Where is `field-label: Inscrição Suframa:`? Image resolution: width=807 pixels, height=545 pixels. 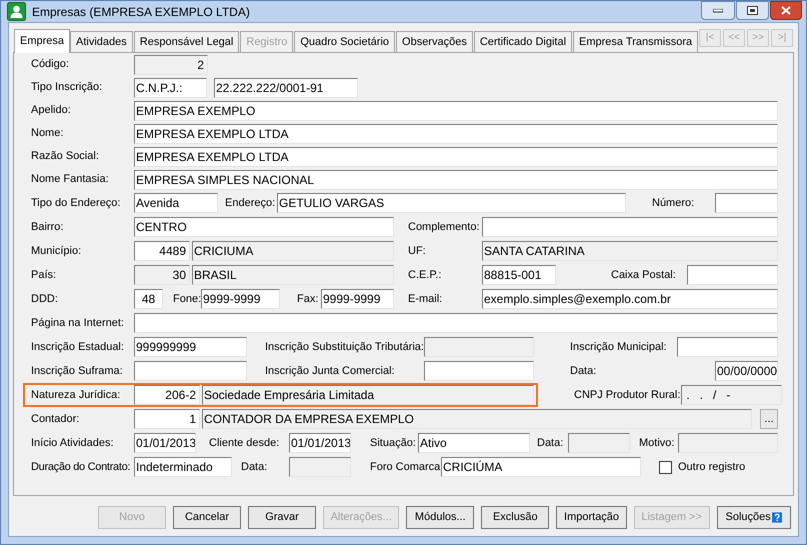 field-label: Inscrição Suframa: is located at coordinates (77, 371).